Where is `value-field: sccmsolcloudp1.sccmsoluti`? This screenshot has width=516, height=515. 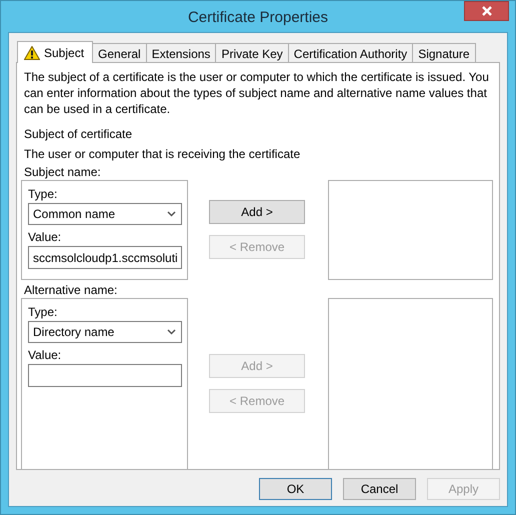
value-field: sccmsolcloudp1.sccmsoluti is located at coordinates (105, 257).